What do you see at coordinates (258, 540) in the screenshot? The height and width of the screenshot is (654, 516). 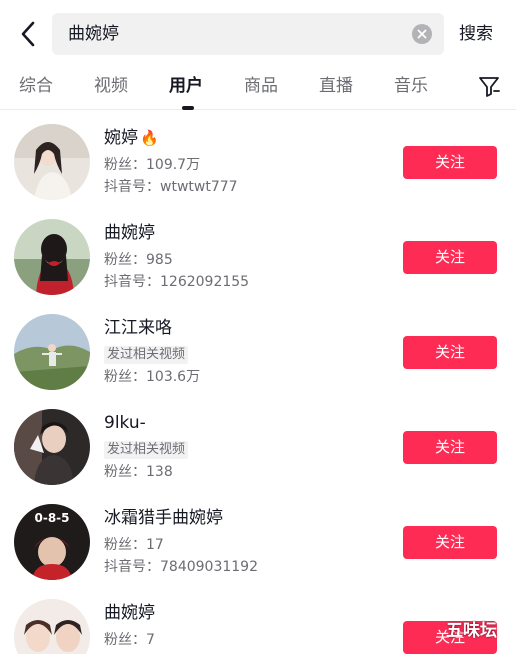 I see `user-row: 0-8-5 冰霜猎手曲婉婷 粉丝：17 抖音号：78409031192 关注` at bounding box center [258, 540].